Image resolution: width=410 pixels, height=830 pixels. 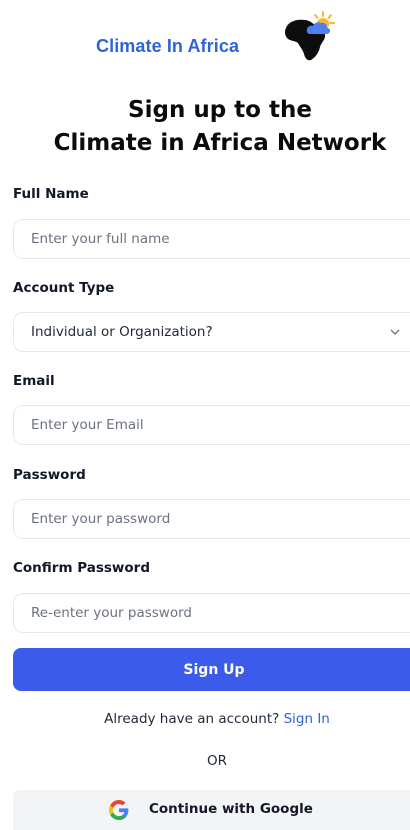 What do you see at coordinates (211, 425) in the screenshot?
I see `email-field` at bounding box center [211, 425].